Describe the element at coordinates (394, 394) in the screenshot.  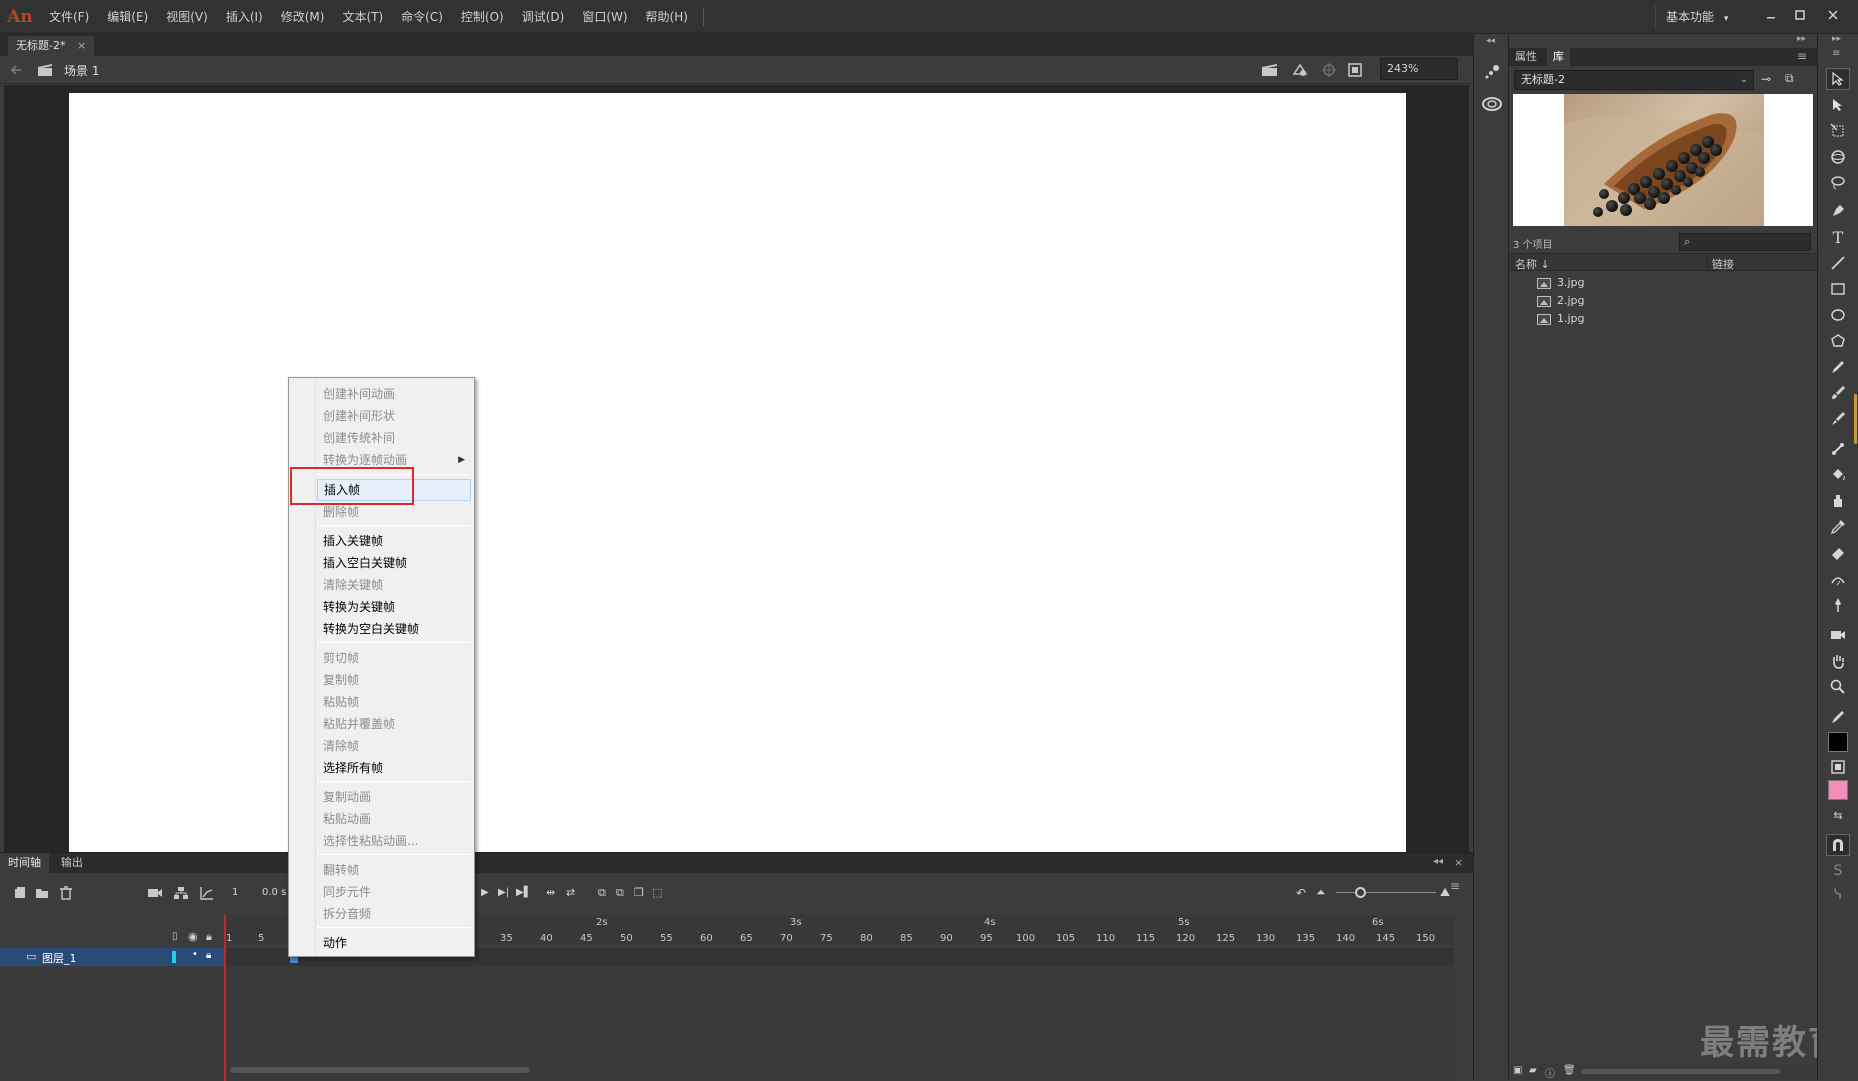
I see `ctx-create-motion-tween: 创建补间动画` at that location.